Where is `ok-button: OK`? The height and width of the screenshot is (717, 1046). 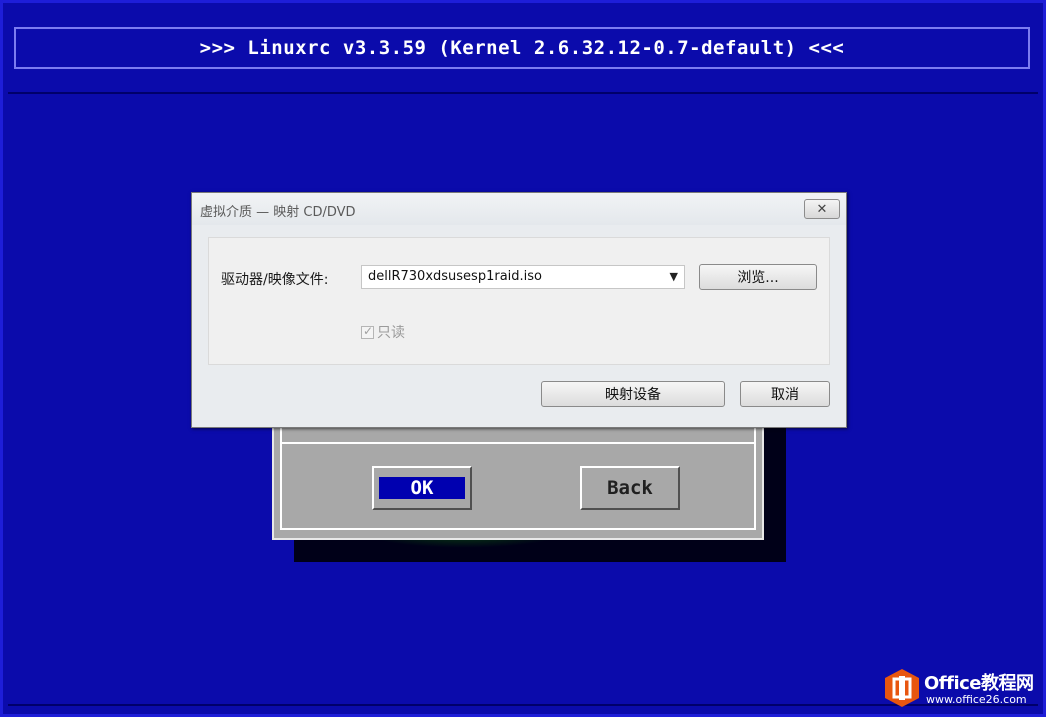
ok-button: OK is located at coordinates (422, 488).